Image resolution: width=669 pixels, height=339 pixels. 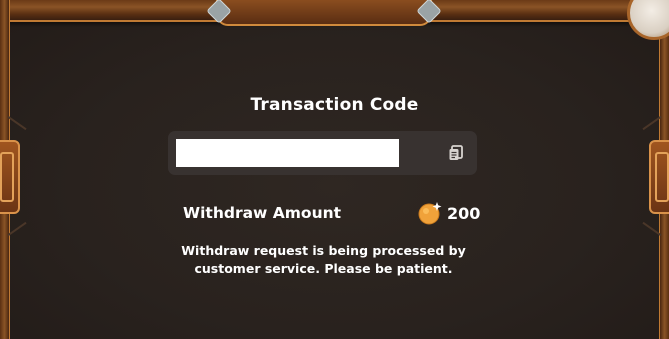 I want to click on withdraw-amount-label: Withdraw Amount, so click(x=262, y=213).